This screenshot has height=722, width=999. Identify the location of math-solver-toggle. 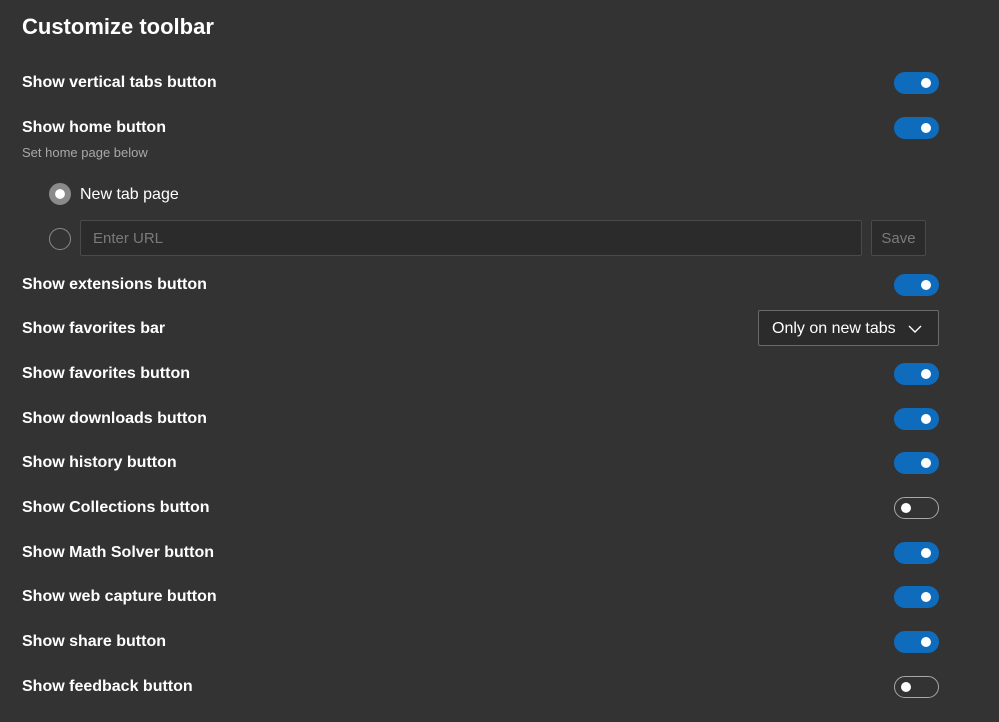
(916, 553).